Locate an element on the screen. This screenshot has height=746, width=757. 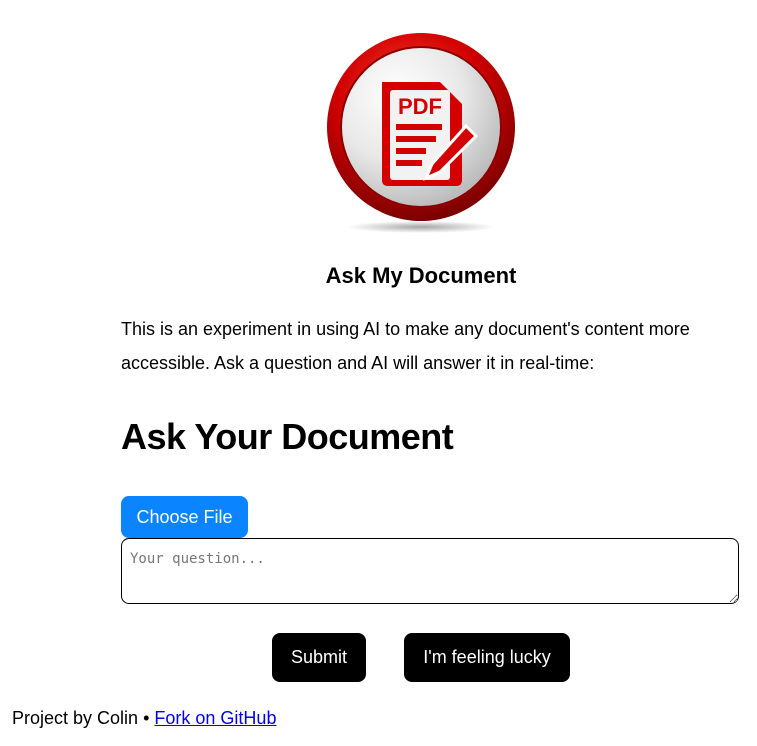
footer-credit: Project by Colin is located at coordinates (75, 718).